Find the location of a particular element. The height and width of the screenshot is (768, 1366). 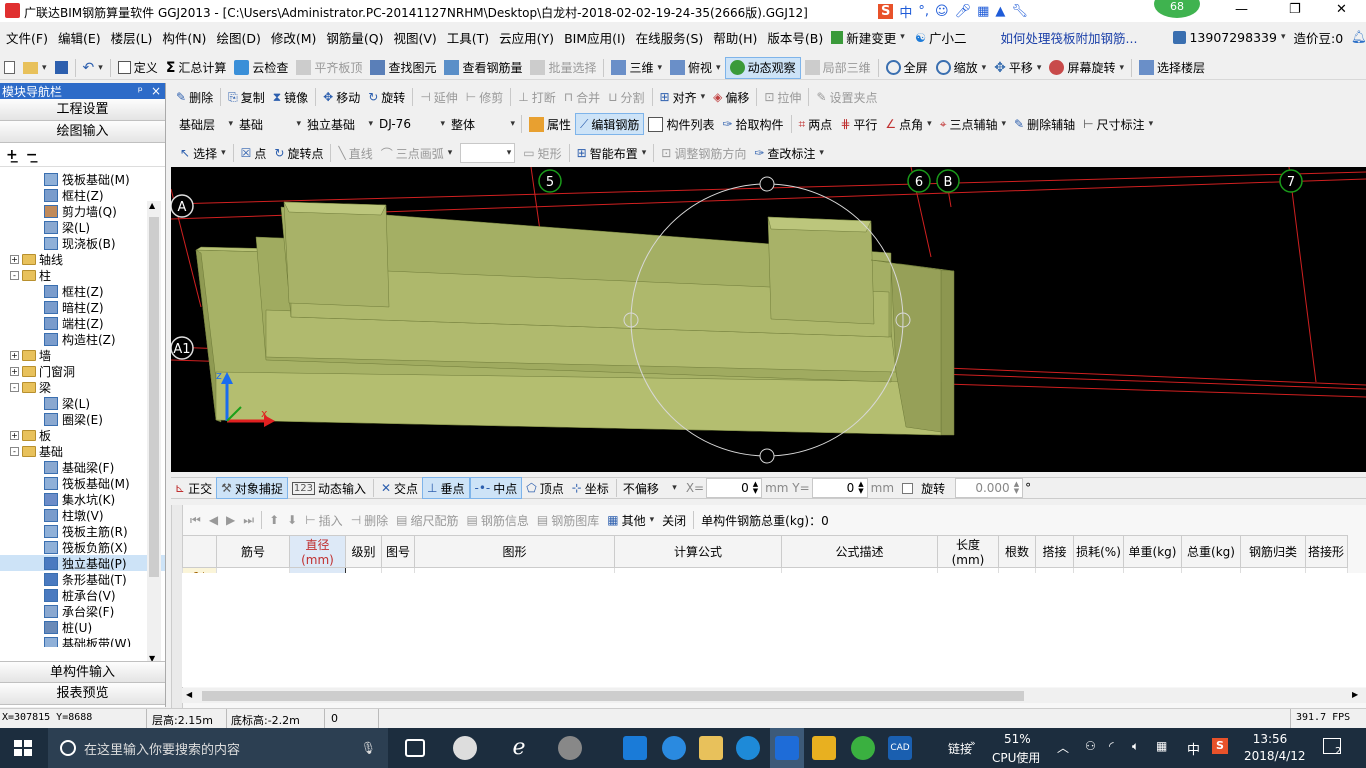

tree-item: 条形基础(T) is located at coordinates (82, 579).